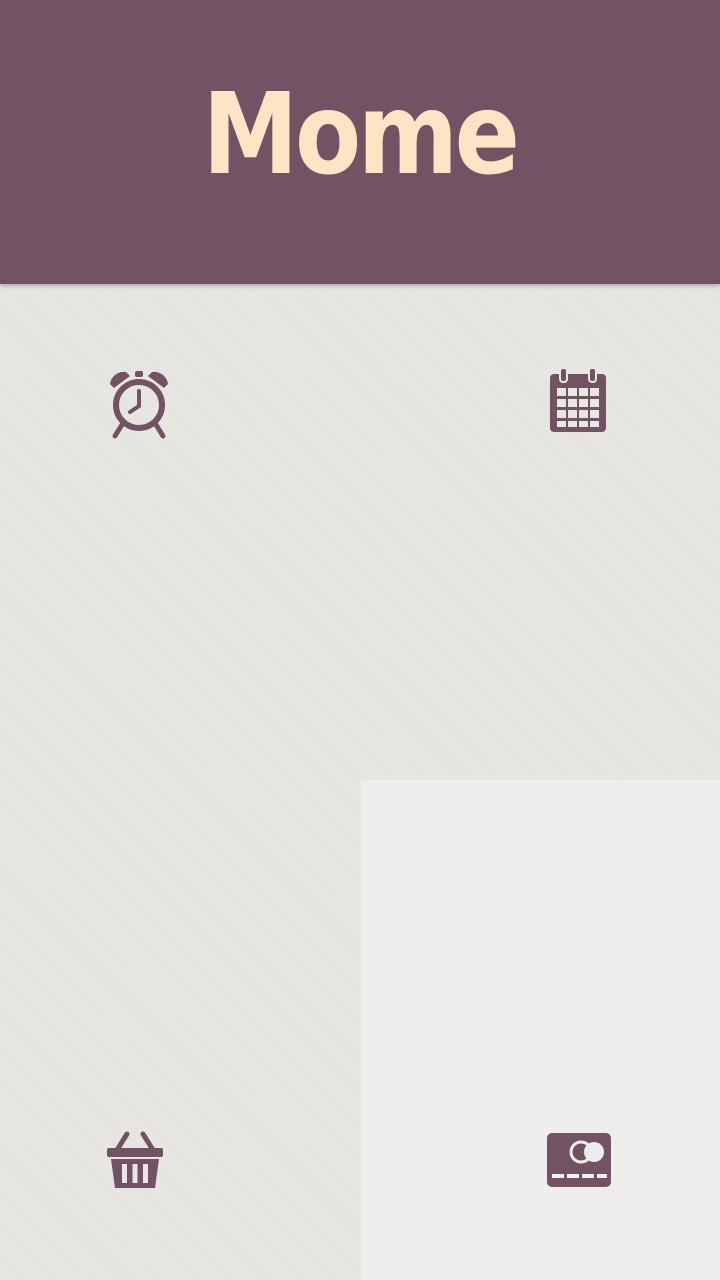  Describe the element at coordinates (135, 1160) in the screenshot. I see `shopping-basket-icon` at that location.